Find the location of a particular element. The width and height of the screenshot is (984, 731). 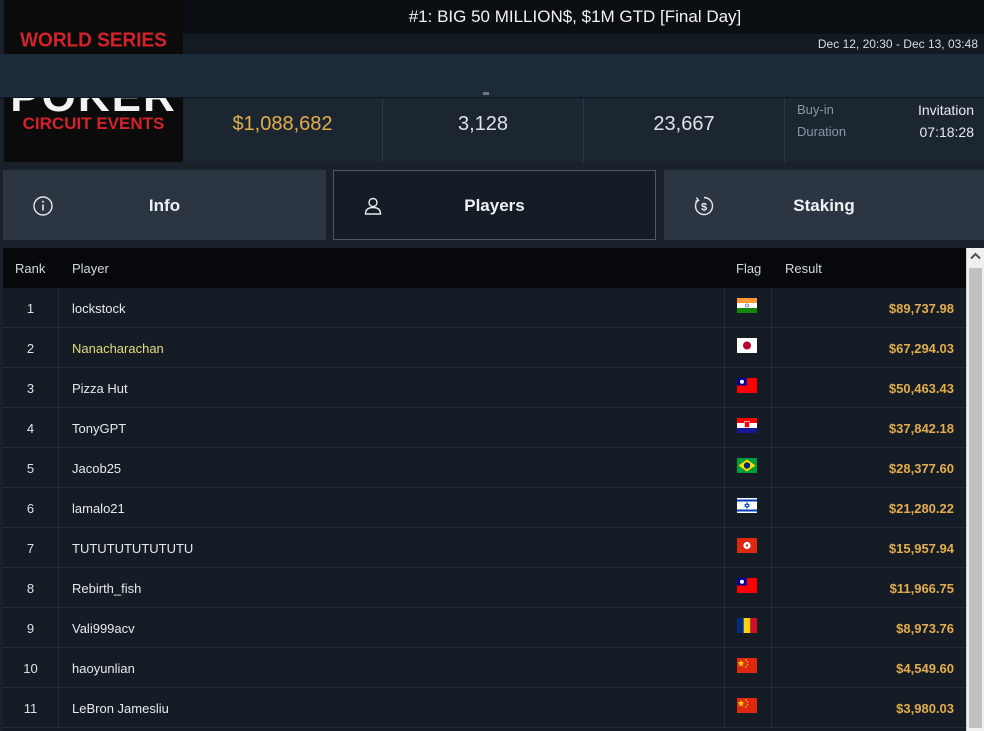

stat-entries: 3,128 is located at coordinates (483, 127).